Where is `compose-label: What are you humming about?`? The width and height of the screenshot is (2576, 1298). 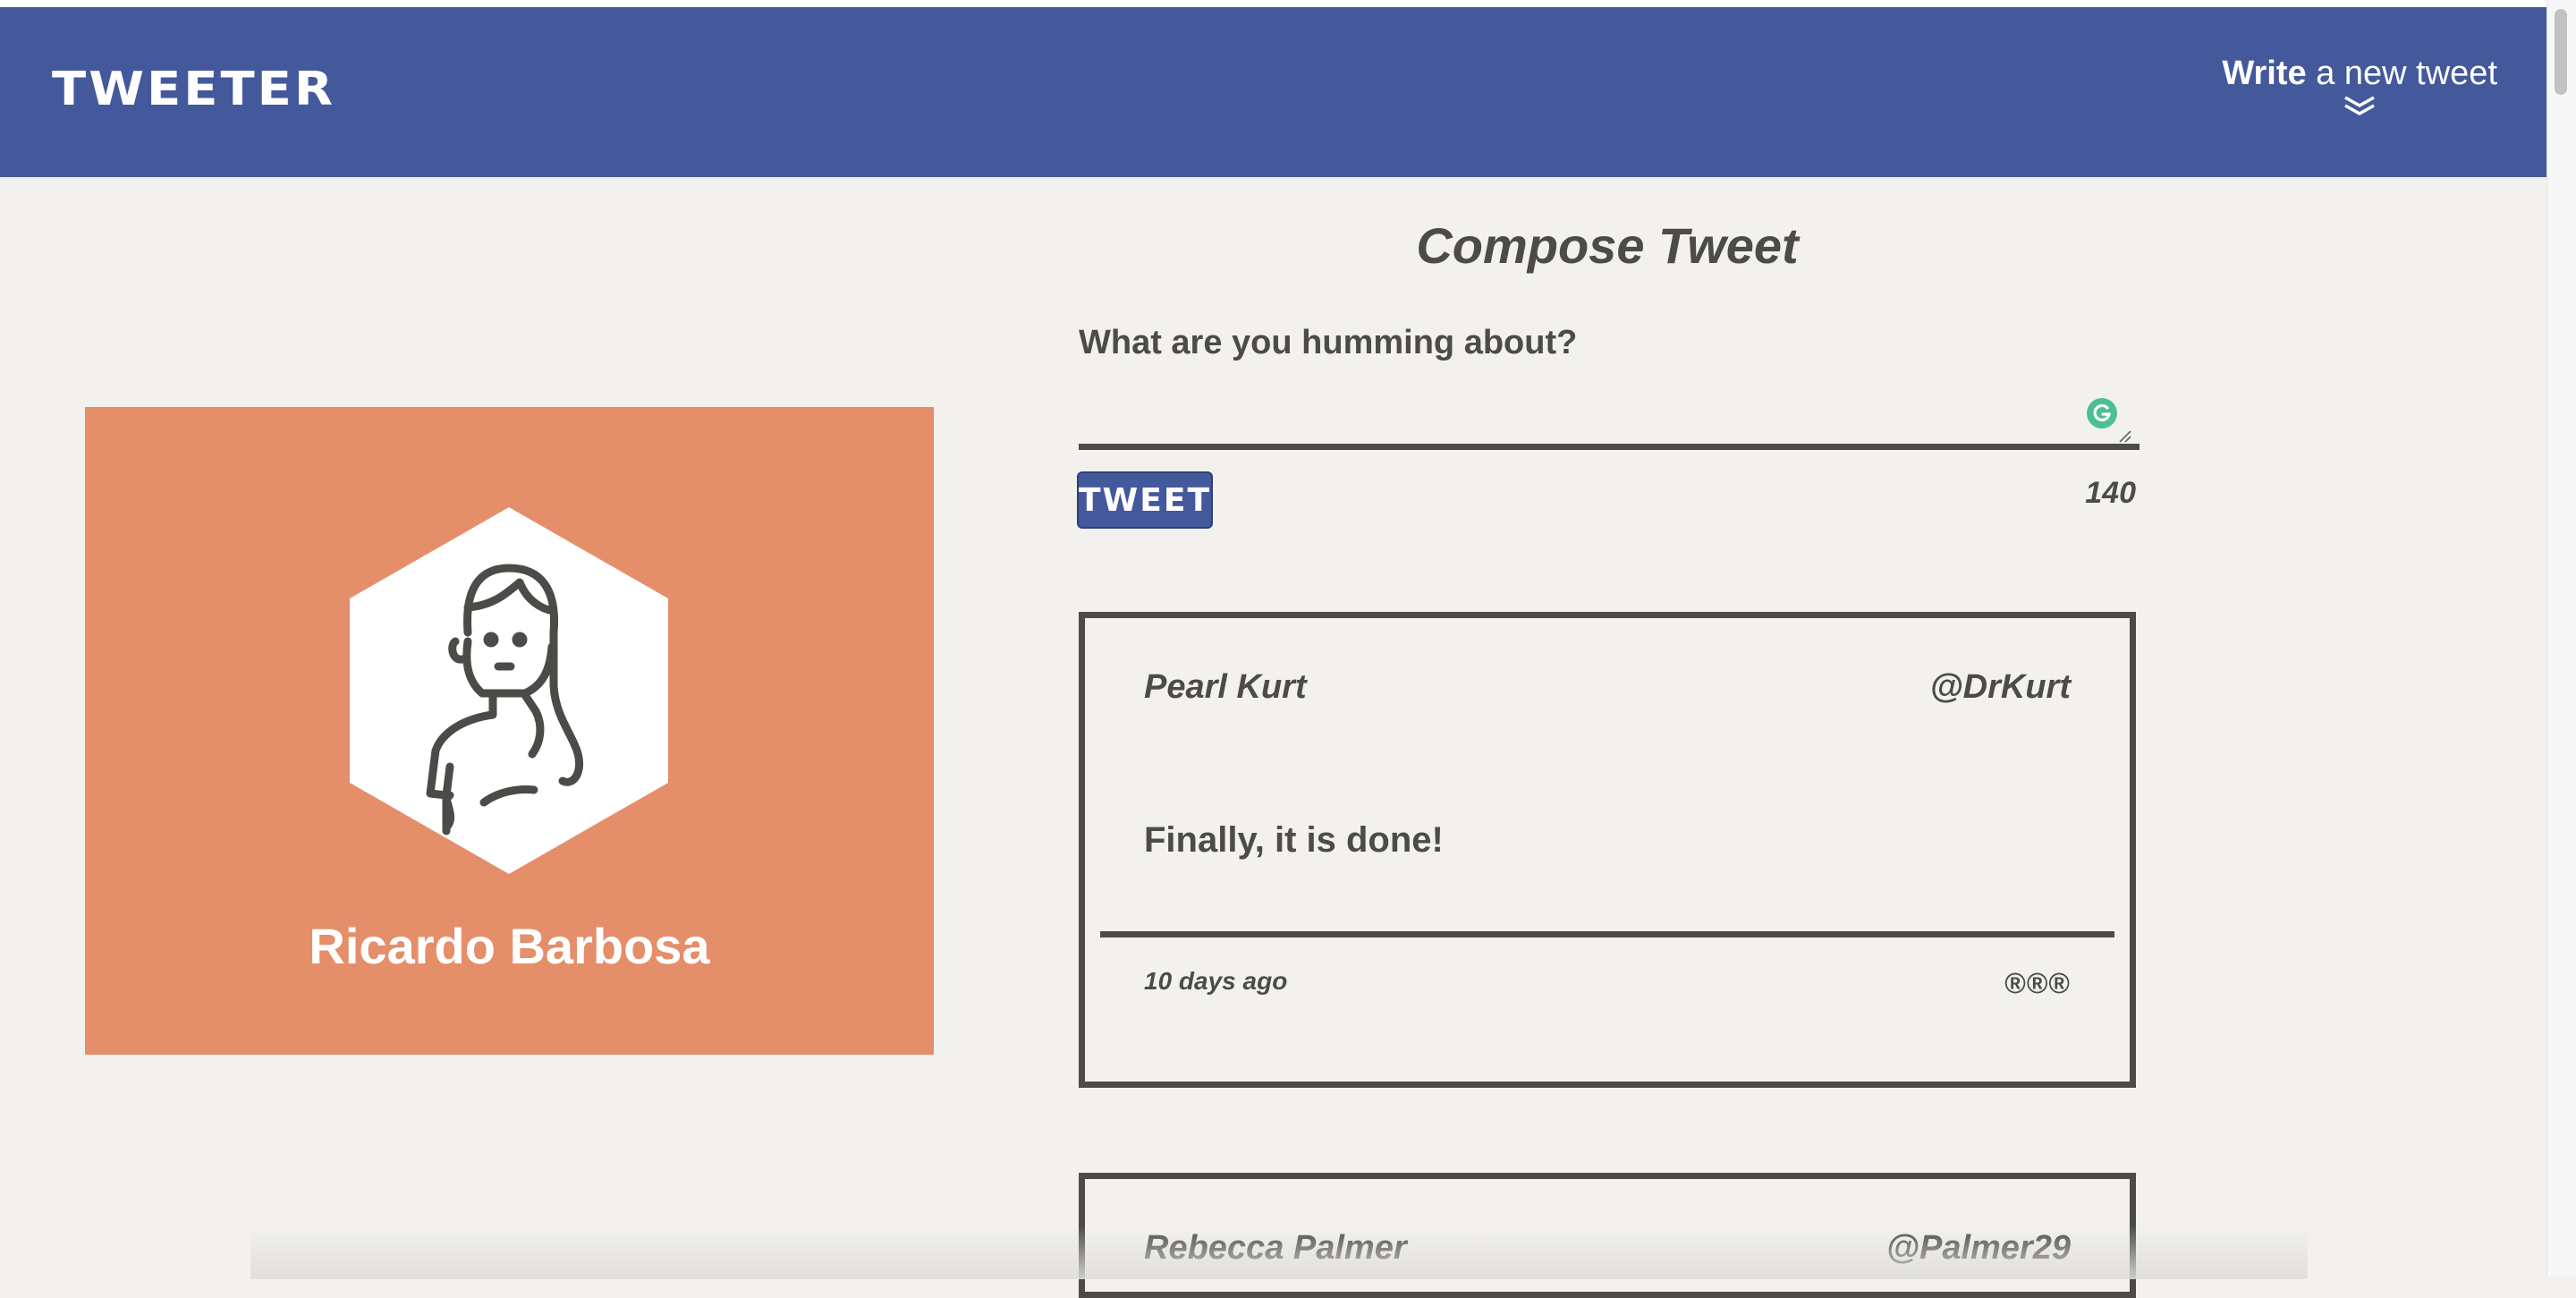
compose-label: What are you humming about? is located at coordinates (1328, 342).